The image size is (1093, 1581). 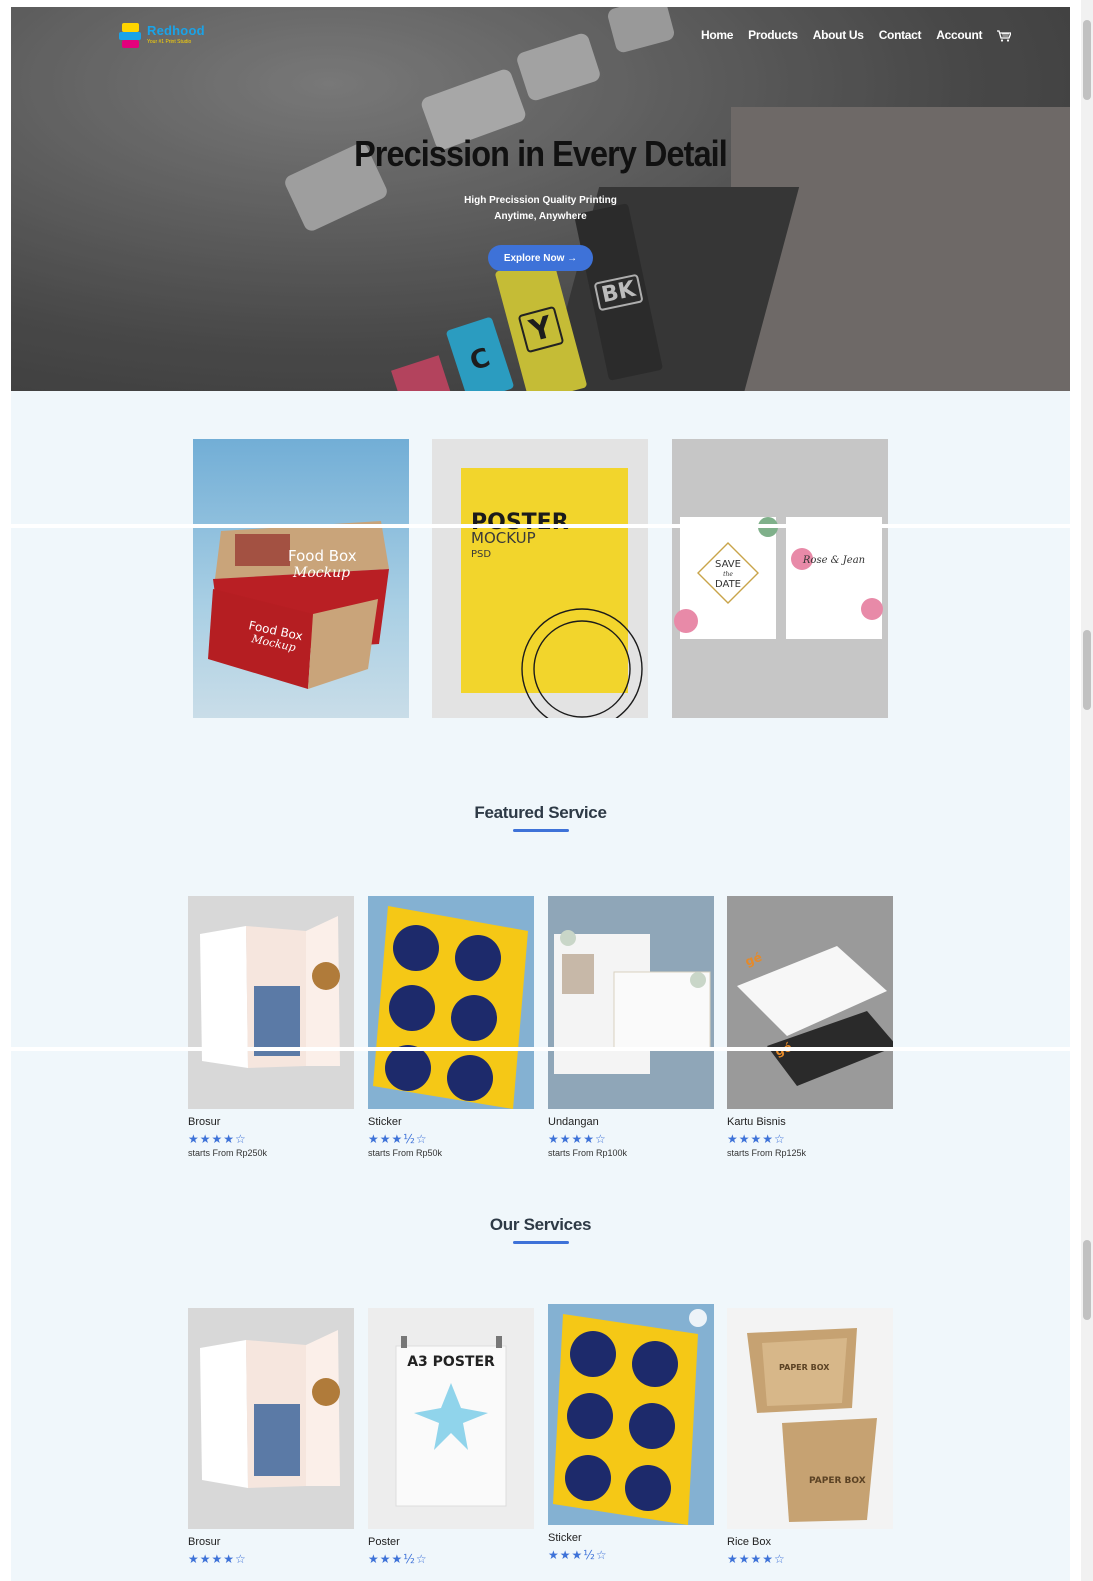 What do you see at coordinates (900, 35) in the screenshot?
I see `nav-contact: Contact` at bounding box center [900, 35].